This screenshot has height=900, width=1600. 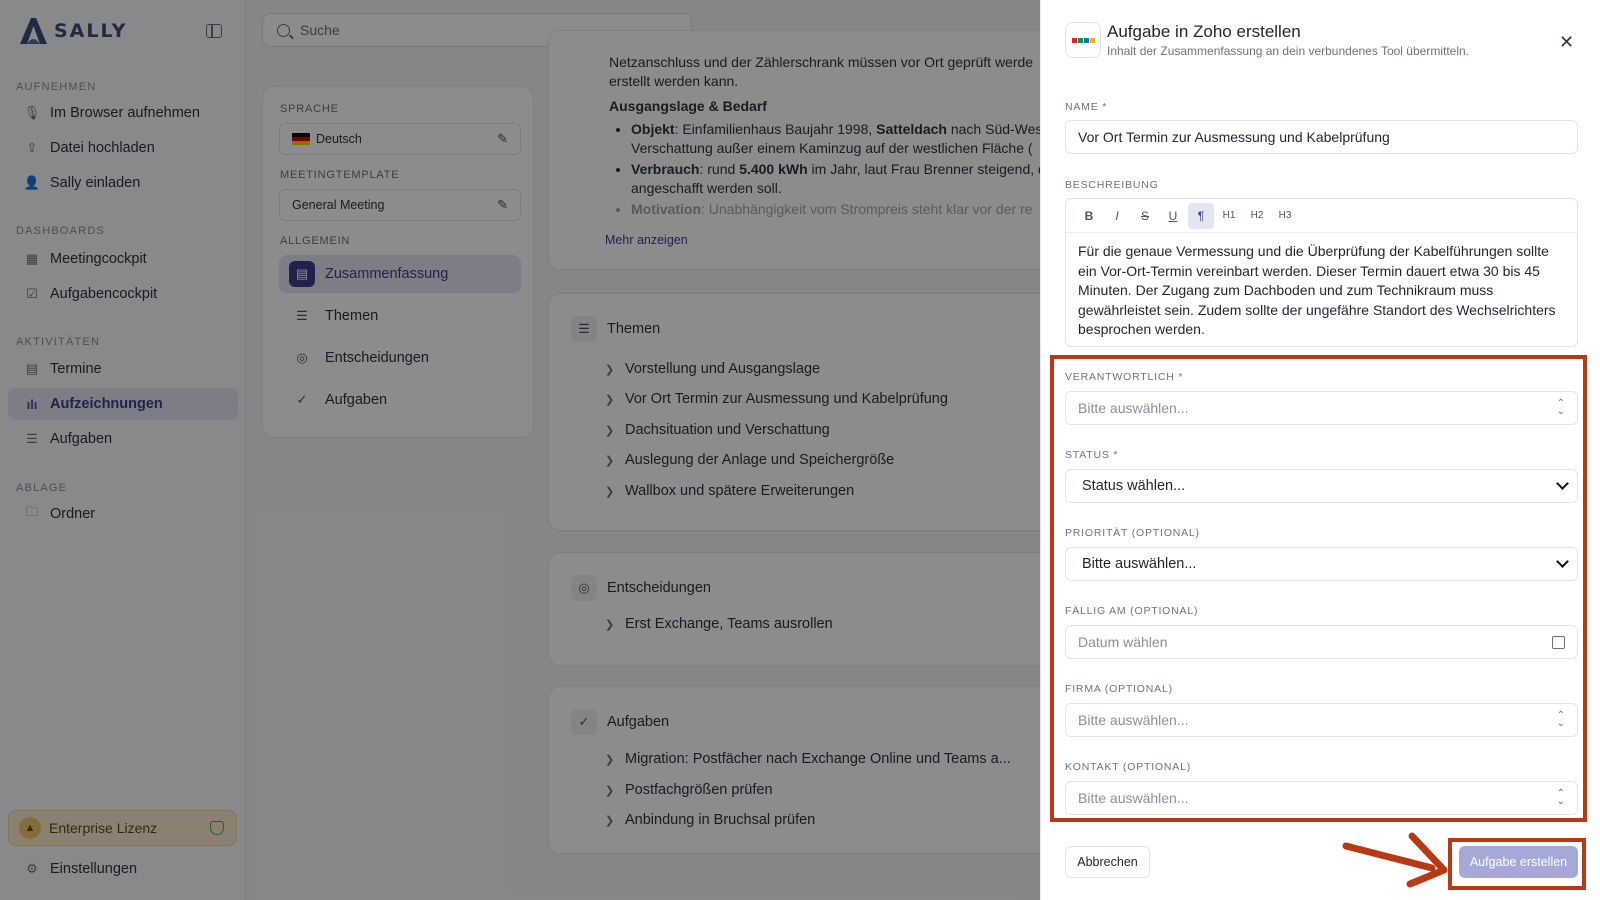 What do you see at coordinates (1107, 862) in the screenshot?
I see `cancel-button: Abbrechen` at bounding box center [1107, 862].